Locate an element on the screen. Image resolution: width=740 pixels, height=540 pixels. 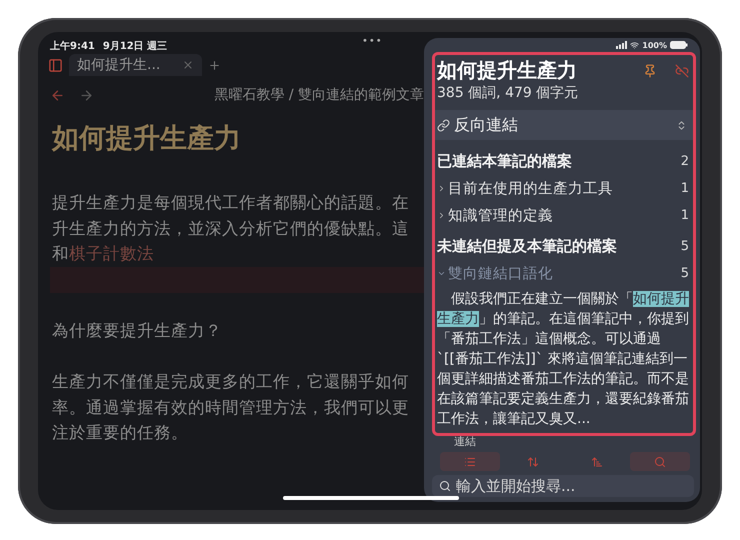
breadcrumb: 黑曜石教學 / 雙向連結的範例文章 is located at coordinates (319, 95).